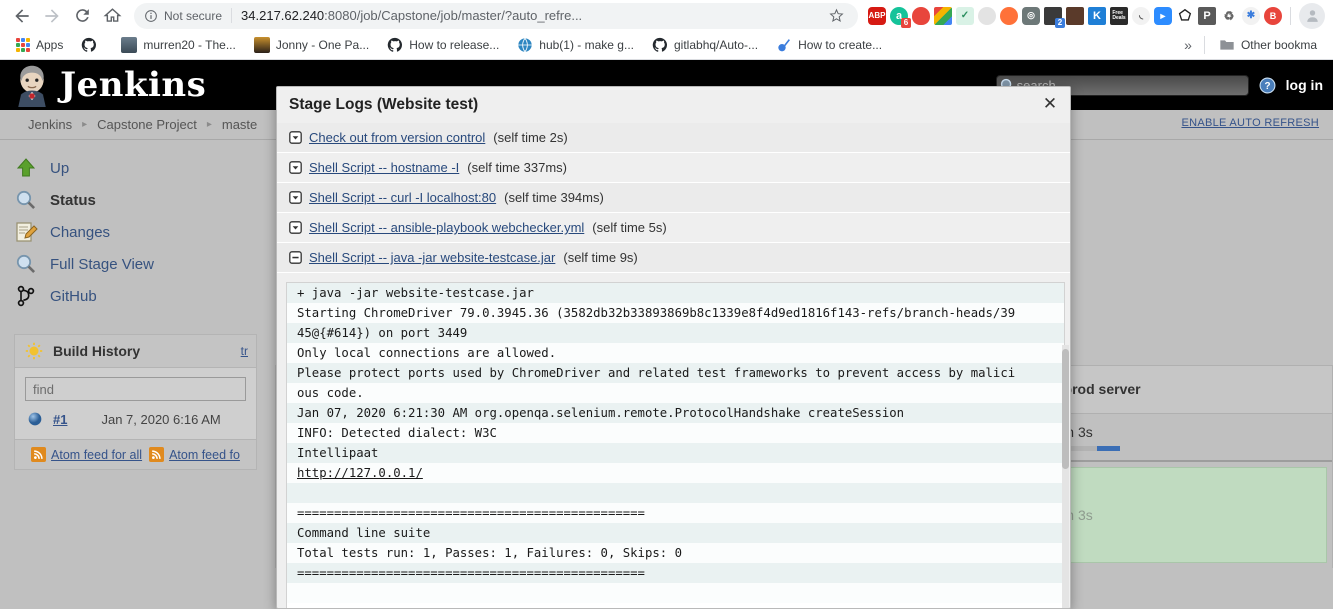  What do you see at coordinates (151, 16) in the screenshot?
I see `info-circle-icon` at bounding box center [151, 16].